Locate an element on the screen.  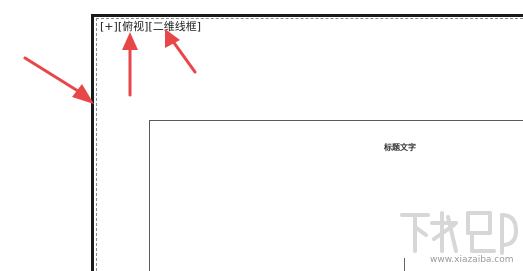
viewport-view-label: [俯视] is located at coordinates (133, 26).